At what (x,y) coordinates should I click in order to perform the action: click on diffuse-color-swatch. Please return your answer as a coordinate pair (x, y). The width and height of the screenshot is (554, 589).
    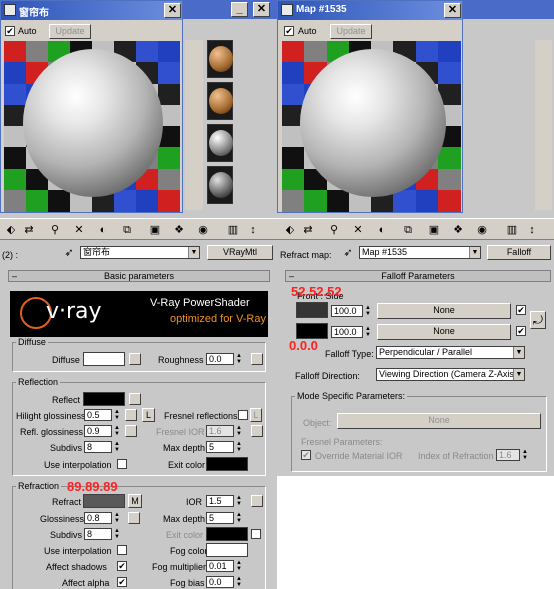
    Looking at the image, I should click on (104, 359).